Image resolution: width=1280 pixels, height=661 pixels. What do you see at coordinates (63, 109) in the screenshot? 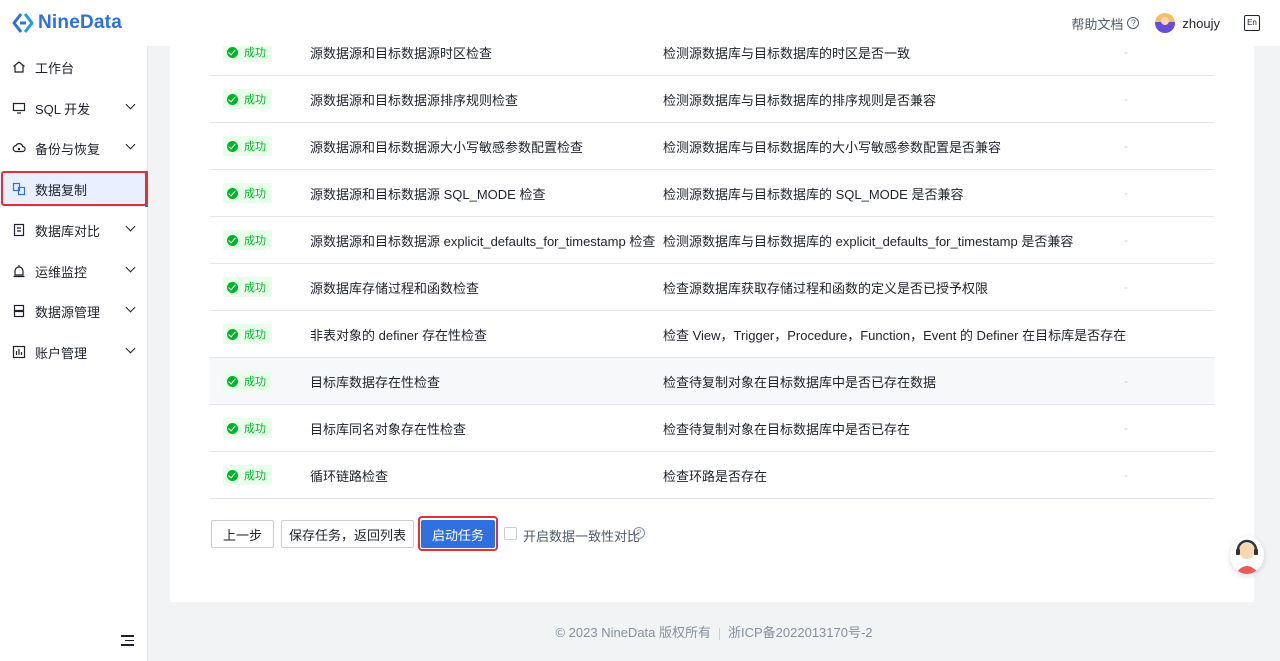
I see `sidebar-item-label: SQL 开发` at bounding box center [63, 109].